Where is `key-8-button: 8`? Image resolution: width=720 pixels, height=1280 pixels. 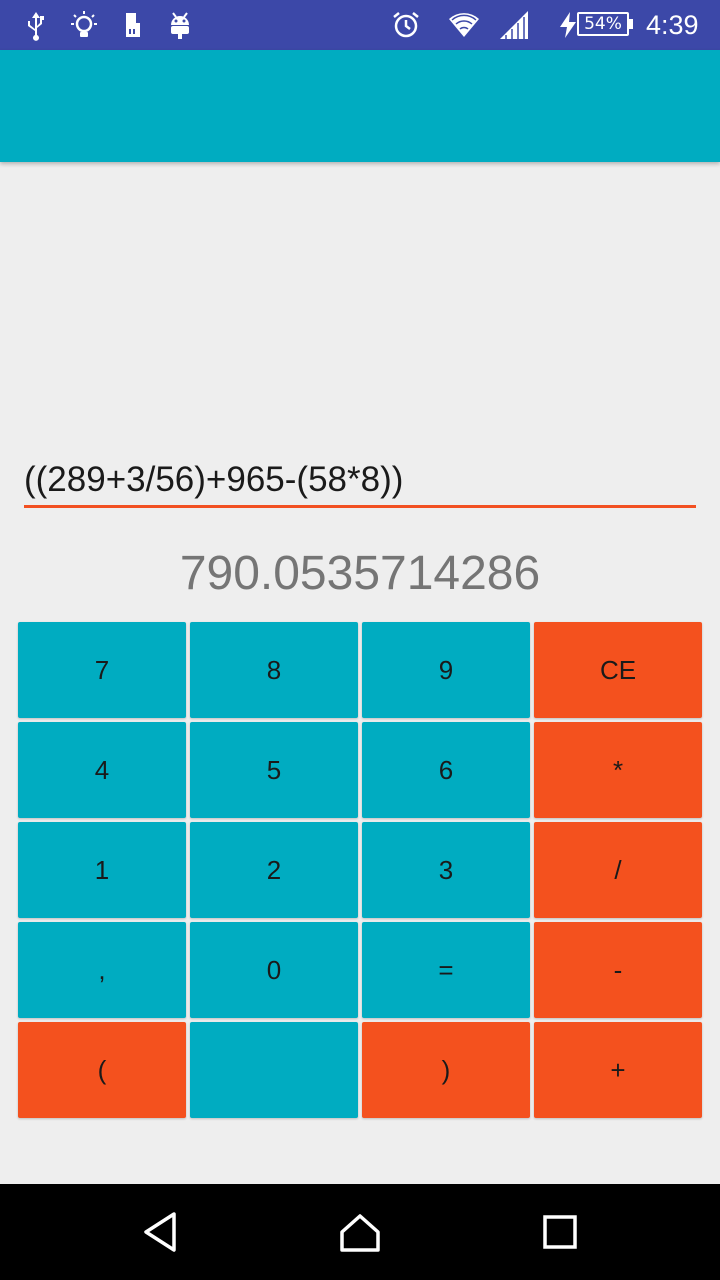 key-8-button: 8 is located at coordinates (274, 670).